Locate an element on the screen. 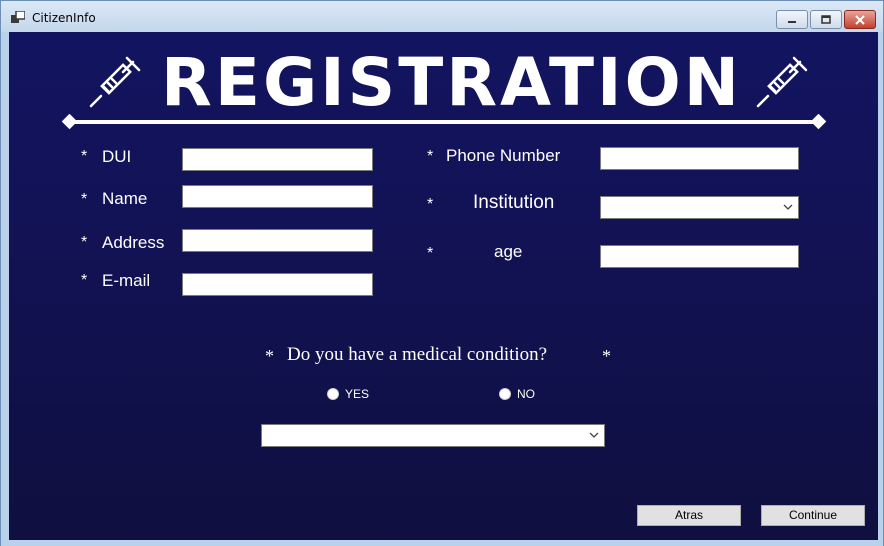 The image size is (884, 546). phone-number-input is located at coordinates (699, 158).